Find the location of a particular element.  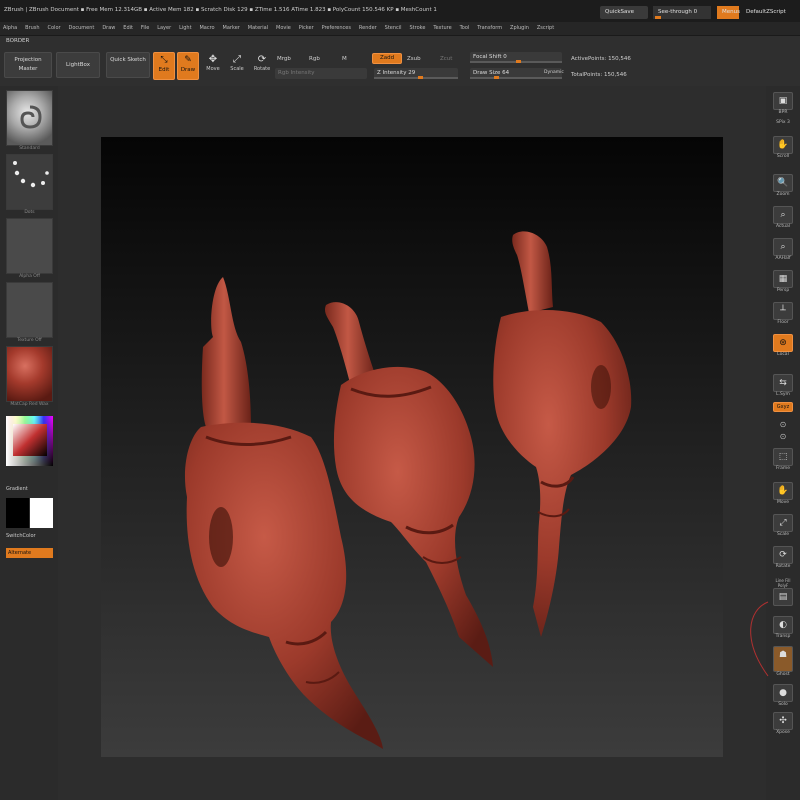

menu-macro: Macro is located at coordinates (206, 28).